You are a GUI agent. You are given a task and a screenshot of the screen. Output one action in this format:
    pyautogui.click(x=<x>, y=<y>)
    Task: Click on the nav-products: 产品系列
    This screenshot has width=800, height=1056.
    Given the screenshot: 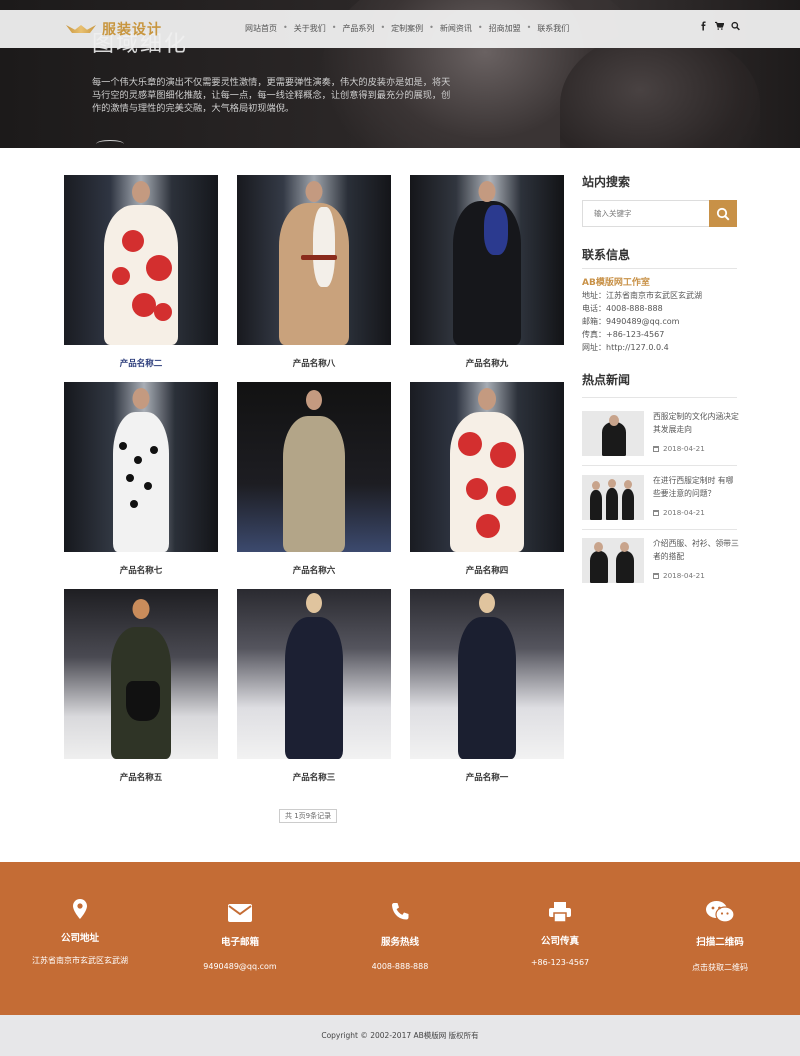 What is the action you would take?
    pyautogui.click(x=358, y=28)
    